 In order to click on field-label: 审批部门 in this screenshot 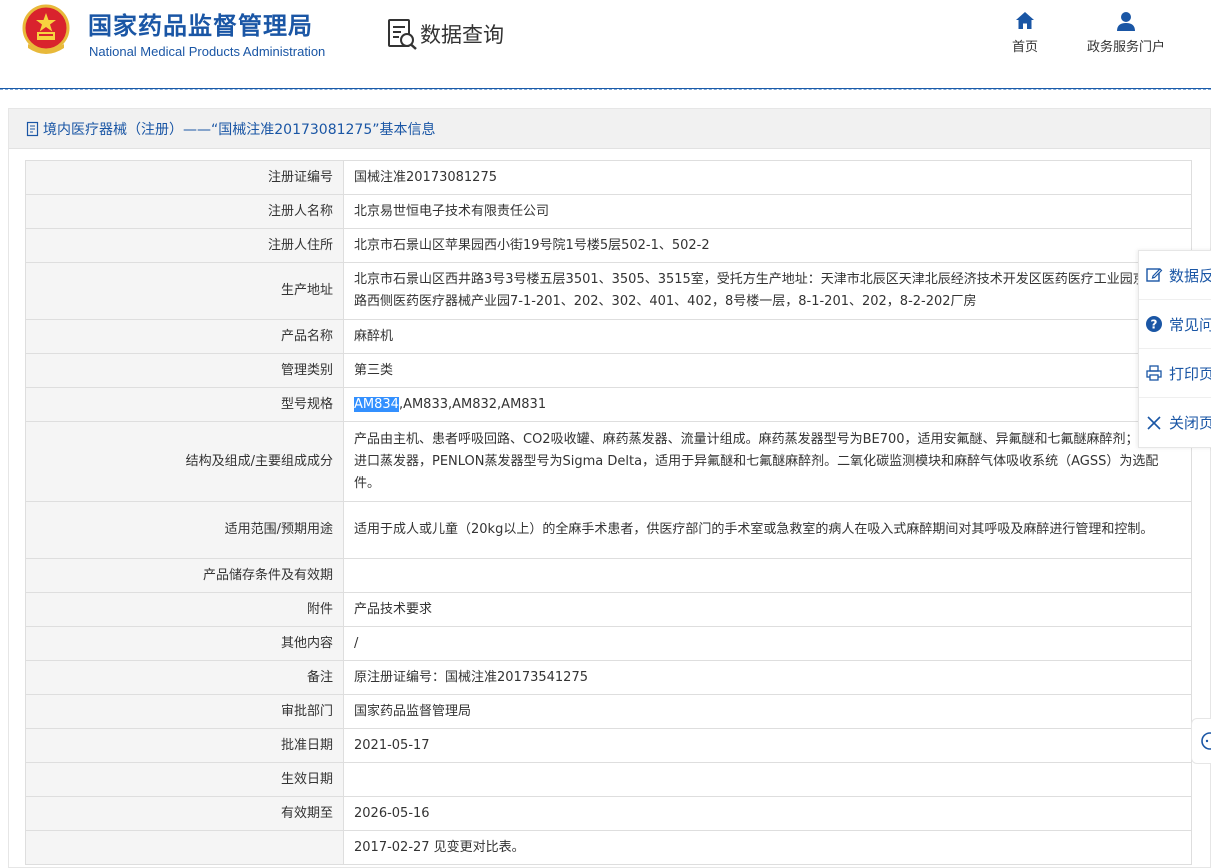, I will do `click(184, 711)`.